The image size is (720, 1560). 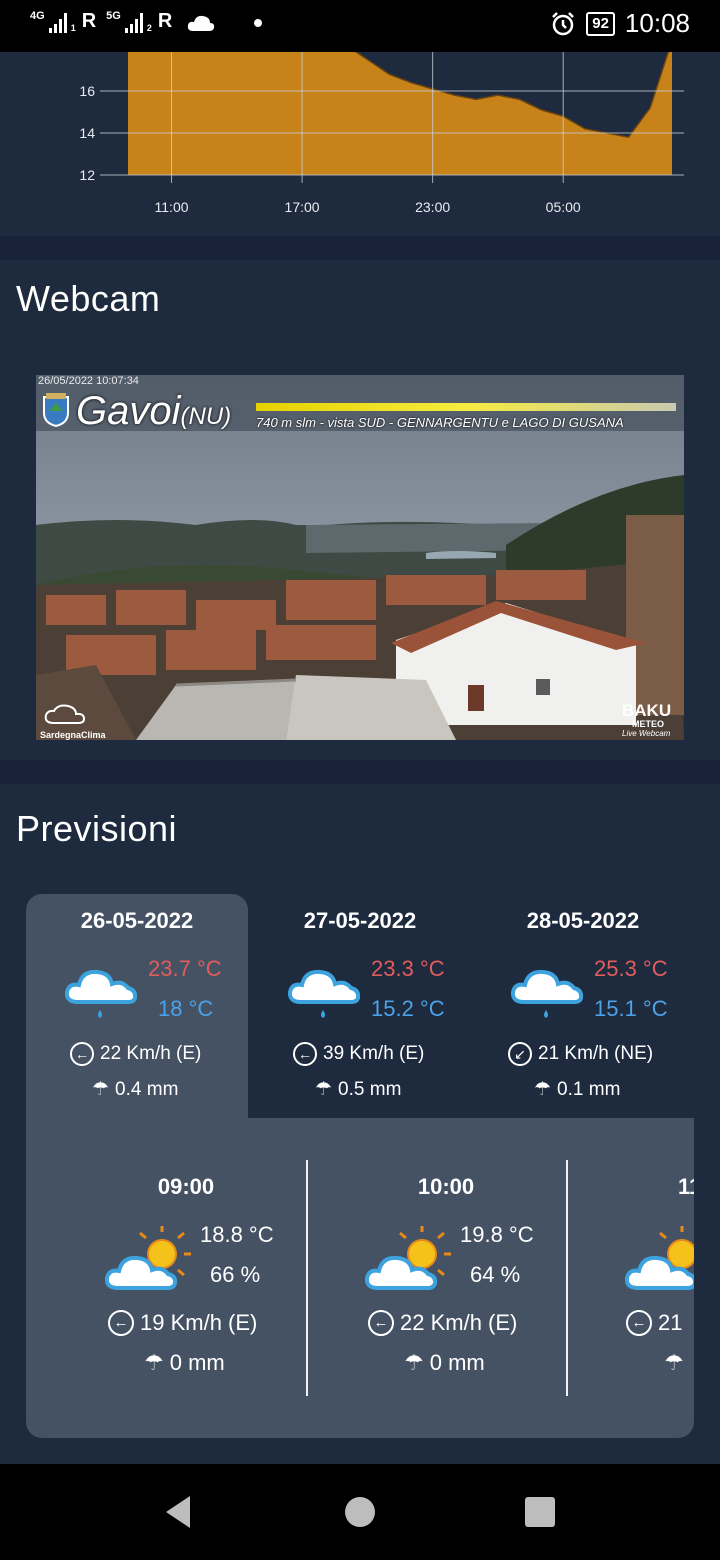 I want to click on home-button, so click(x=360, y=1512).